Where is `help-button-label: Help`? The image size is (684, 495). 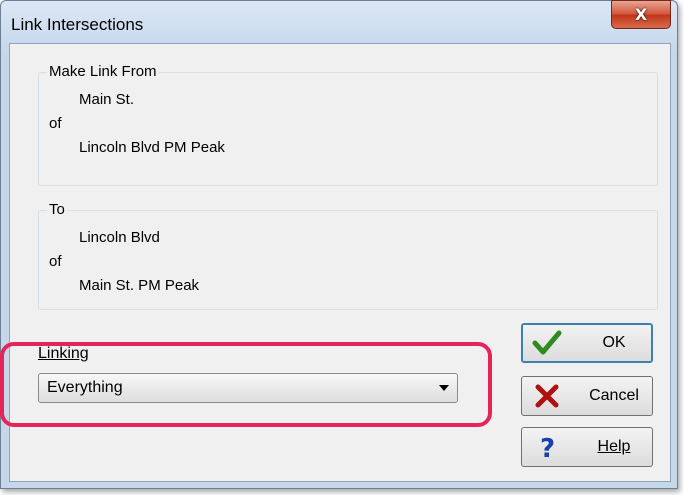 help-button-label: Help is located at coordinates (614, 447).